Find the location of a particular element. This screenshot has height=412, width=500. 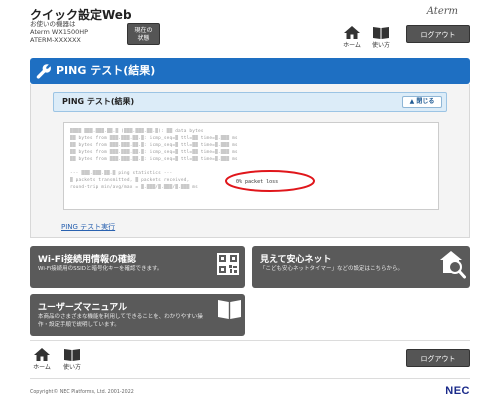

page-title: PING テスト(結果) is located at coordinates (106, 70).